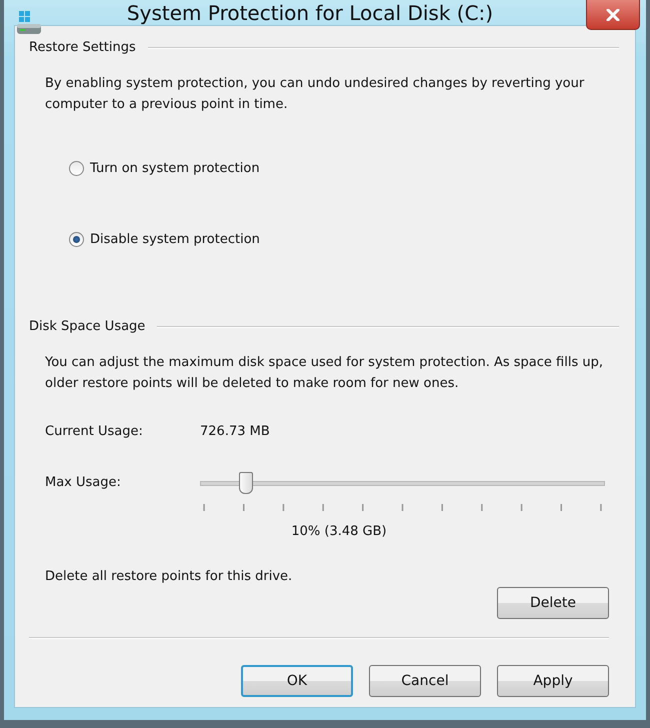  What do you see at coordinates (315, 94) in the screenshot?
I see `description-text: By enabling system protection, you can undo undesired changes by reverting your computer to a previous point in time.` at bounding box center [315, 94].